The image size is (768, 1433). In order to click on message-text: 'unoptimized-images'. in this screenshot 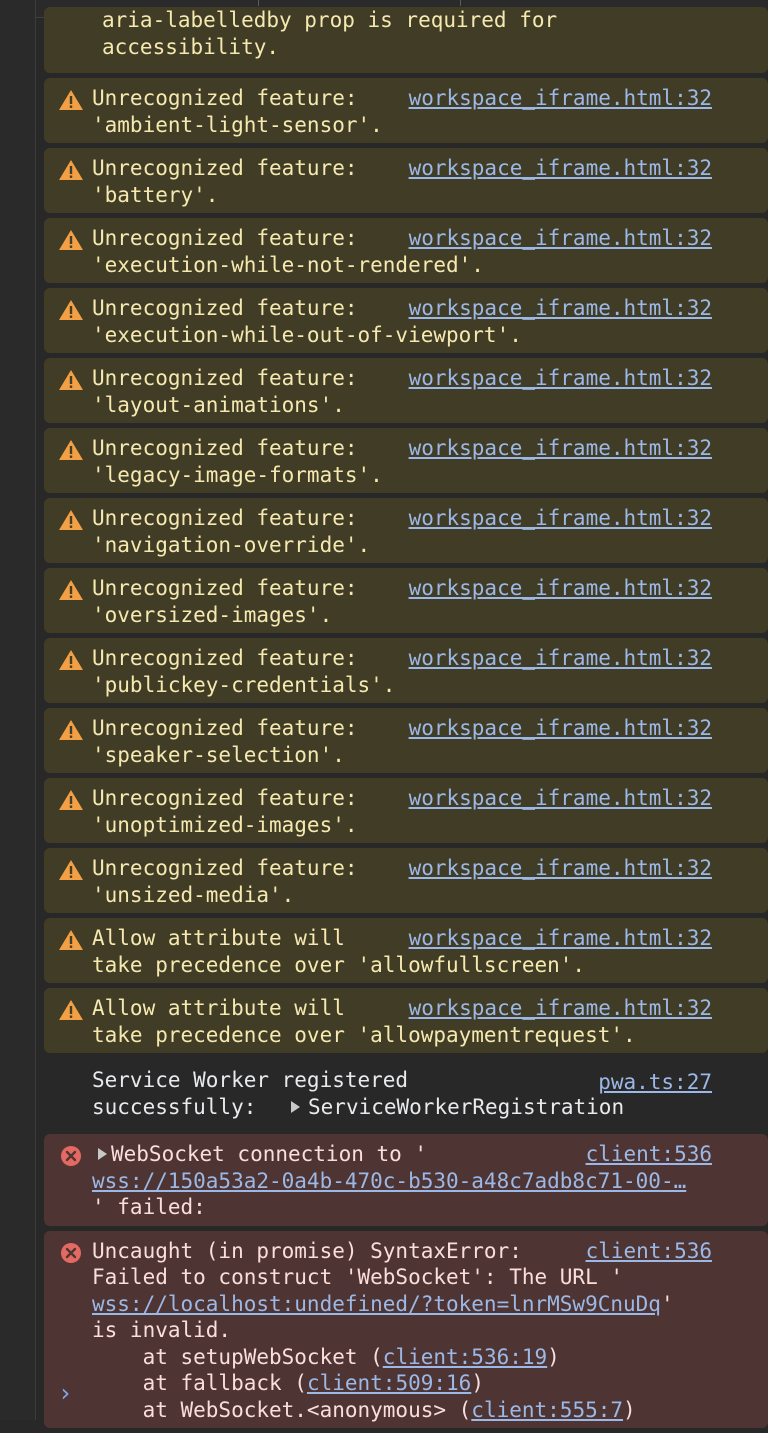, I will do `click(225, 824)`.